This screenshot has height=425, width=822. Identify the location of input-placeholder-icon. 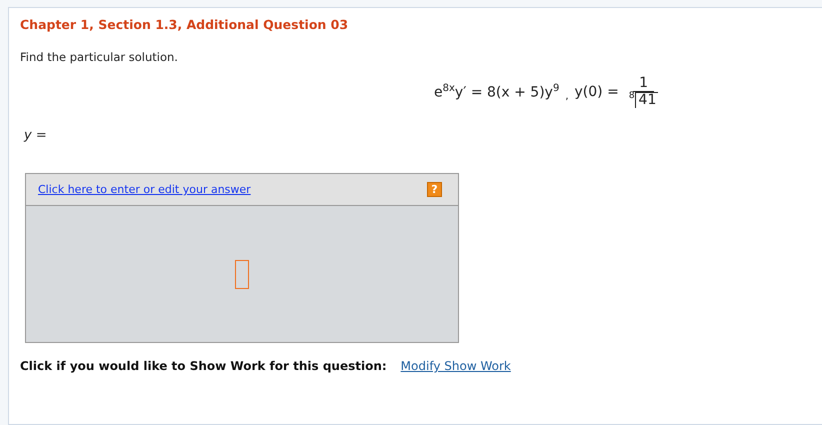
(242, 274).